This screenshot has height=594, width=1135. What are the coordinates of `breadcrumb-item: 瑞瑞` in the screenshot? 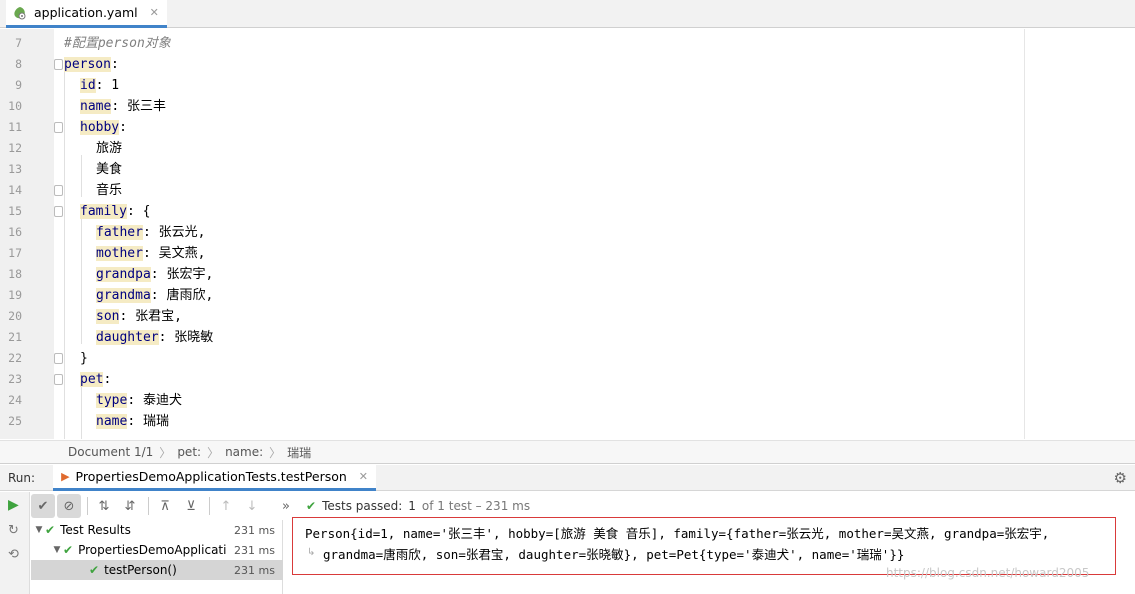 It's located at (299, 452).